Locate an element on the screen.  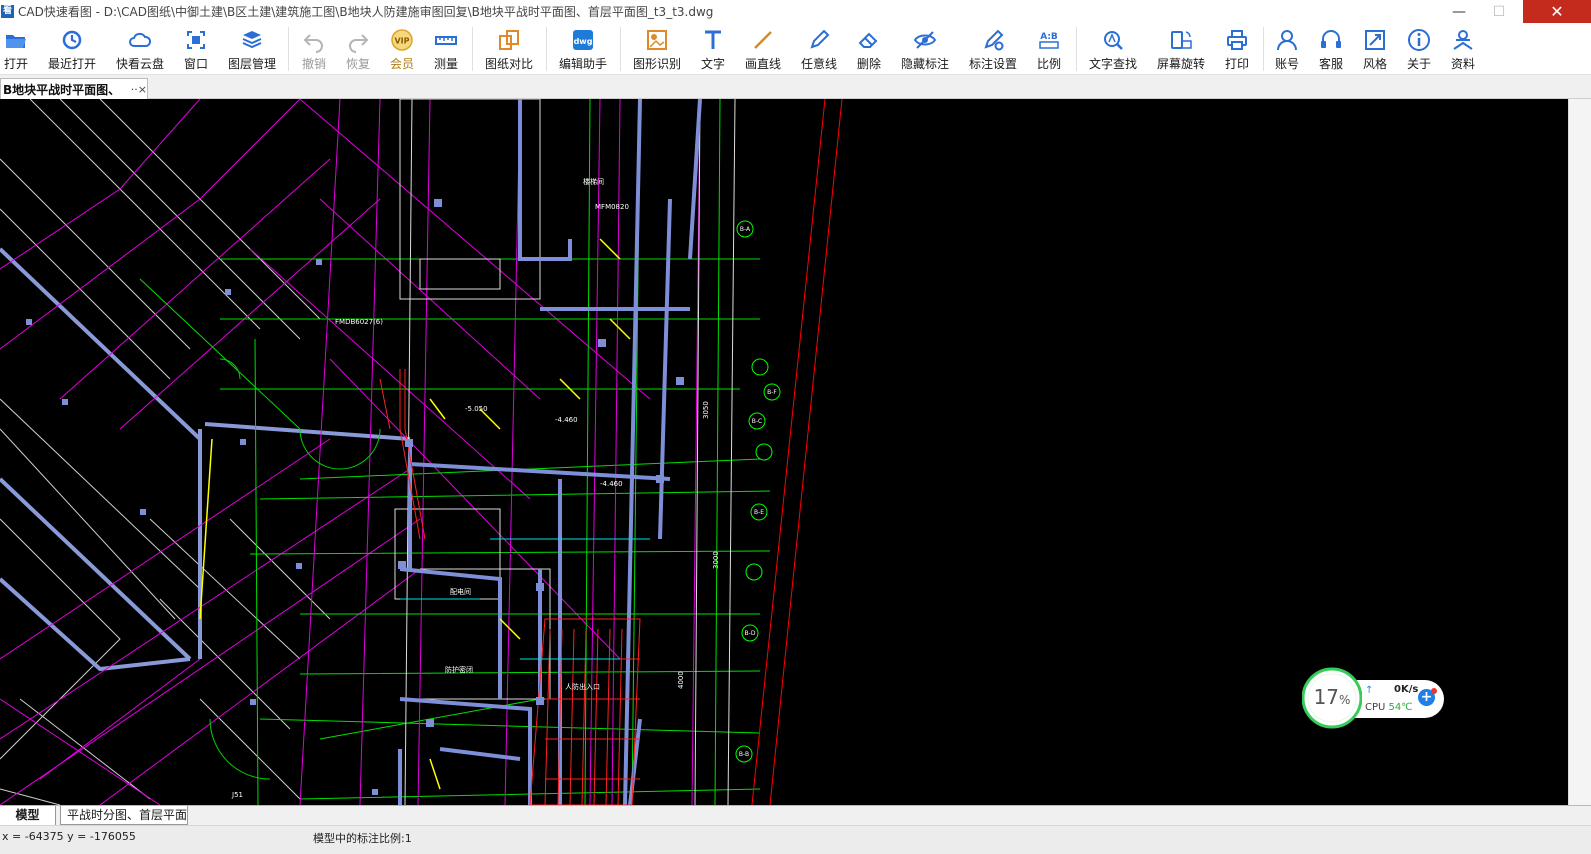
recent-open-button: 最近打开 is located at coordinates (72, 49).